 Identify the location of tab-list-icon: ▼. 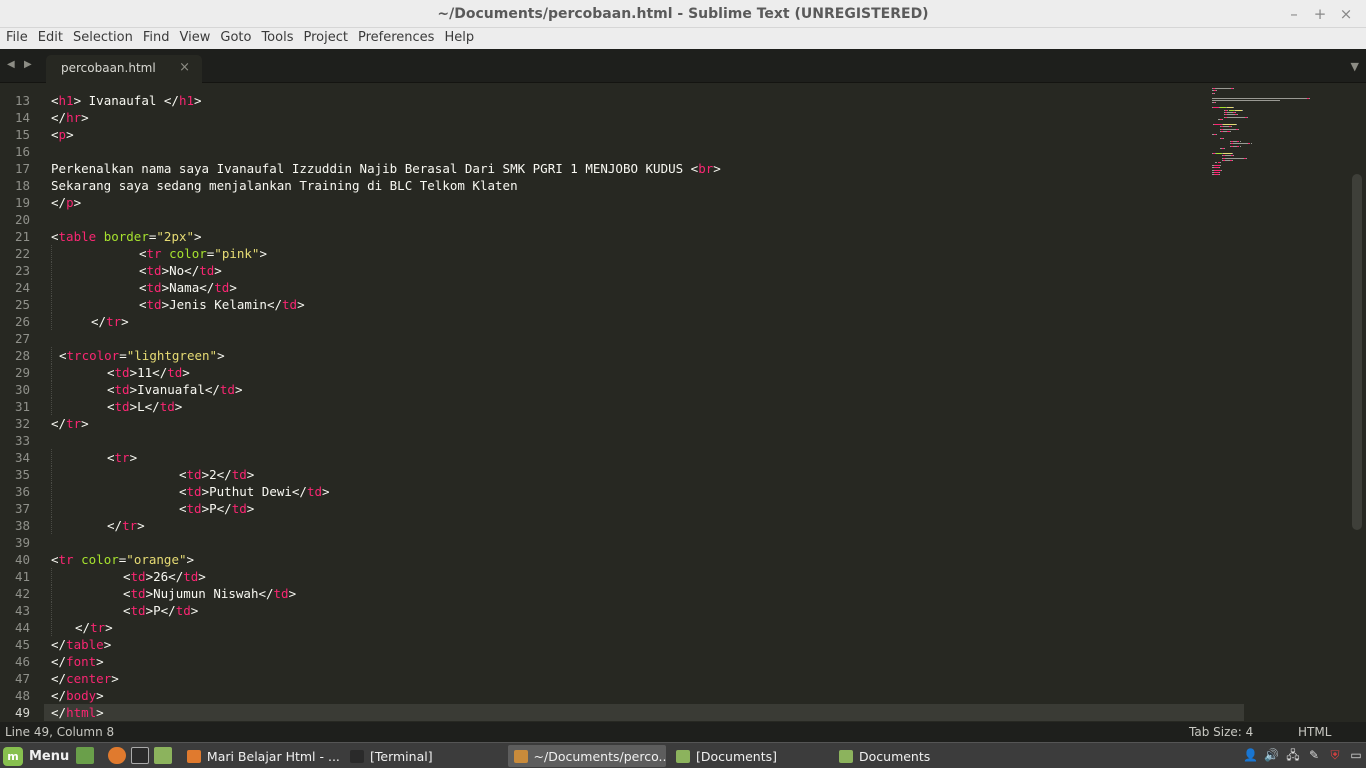
(1355, 66).